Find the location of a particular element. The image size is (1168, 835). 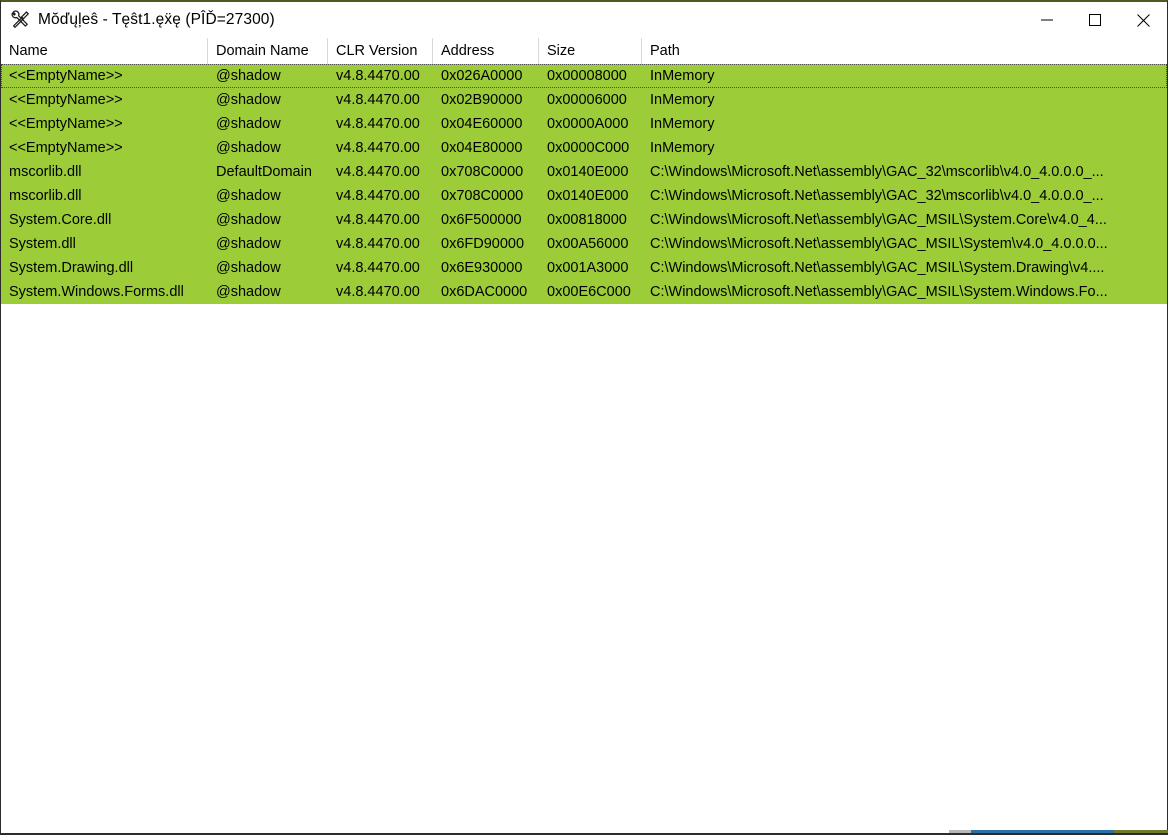

cell-size: 0x00E6C000 is located at coordinates (589, 292).